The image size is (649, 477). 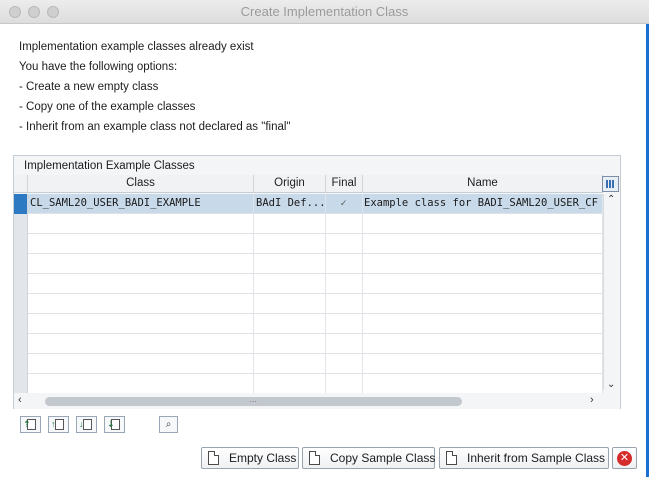 What do you see at coordinates (611, 384) in the screenshot?
I see `scroll-down-icon: ⌄` at bounding box center [611, 384].